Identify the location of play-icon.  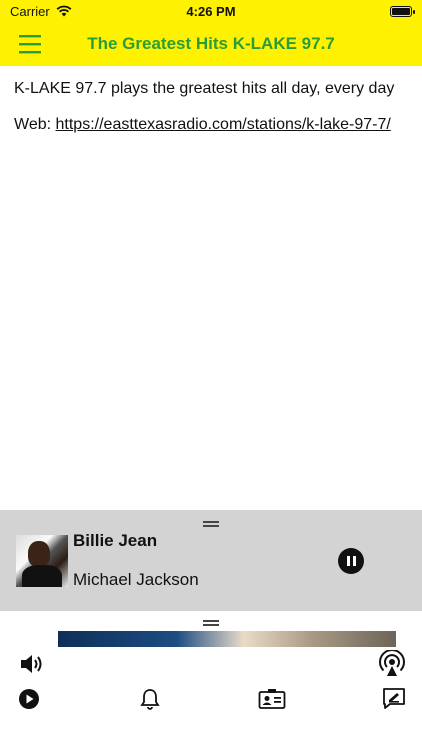
(29, 699).